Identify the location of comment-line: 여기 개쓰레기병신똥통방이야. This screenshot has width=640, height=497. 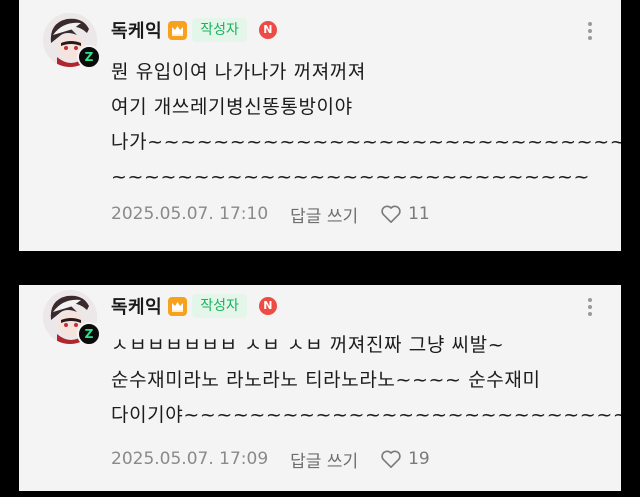
(232, 107).